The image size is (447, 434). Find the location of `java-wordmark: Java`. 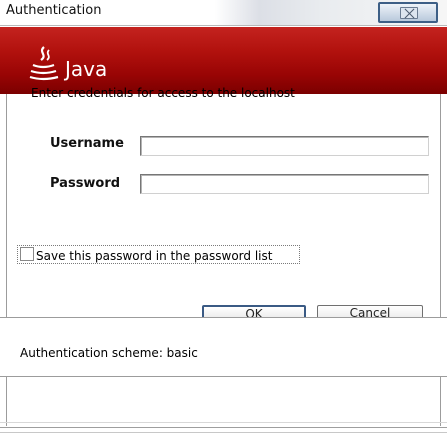

java-wordmark: Java is located at coordinates (85, 69).